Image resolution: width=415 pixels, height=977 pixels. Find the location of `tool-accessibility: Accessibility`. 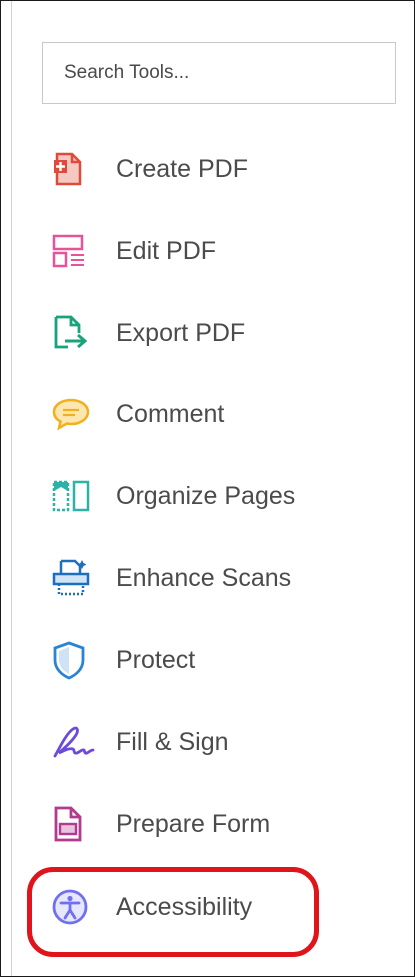

tool-accessibility: Accessibility is located at coordinates (216, 907).